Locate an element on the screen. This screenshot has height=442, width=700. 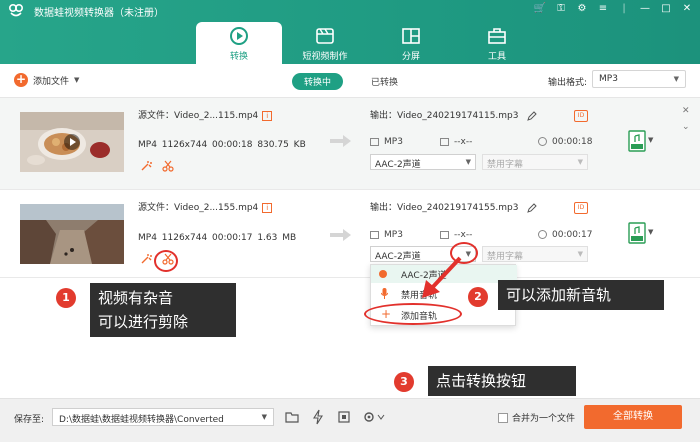
scissors-icon is located at coordinates (168, 166).